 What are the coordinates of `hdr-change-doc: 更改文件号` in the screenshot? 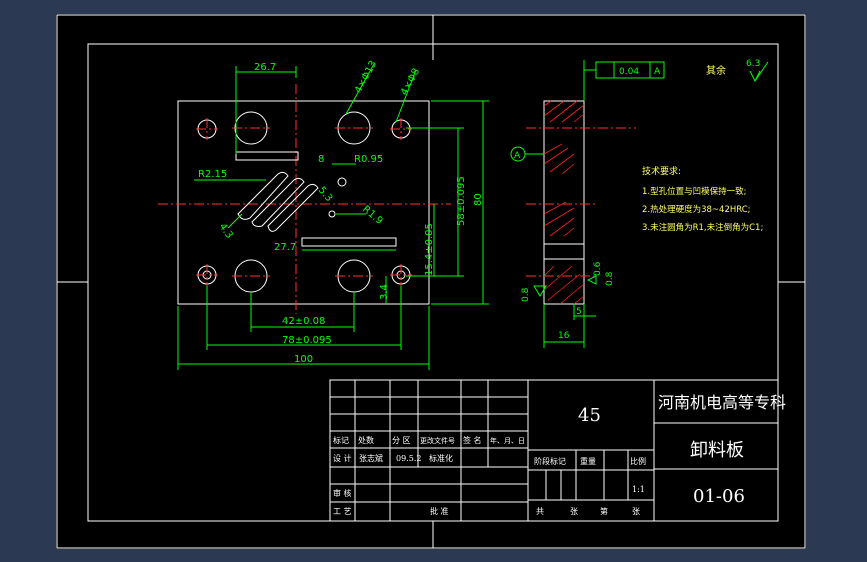 It's located at (437, 440).